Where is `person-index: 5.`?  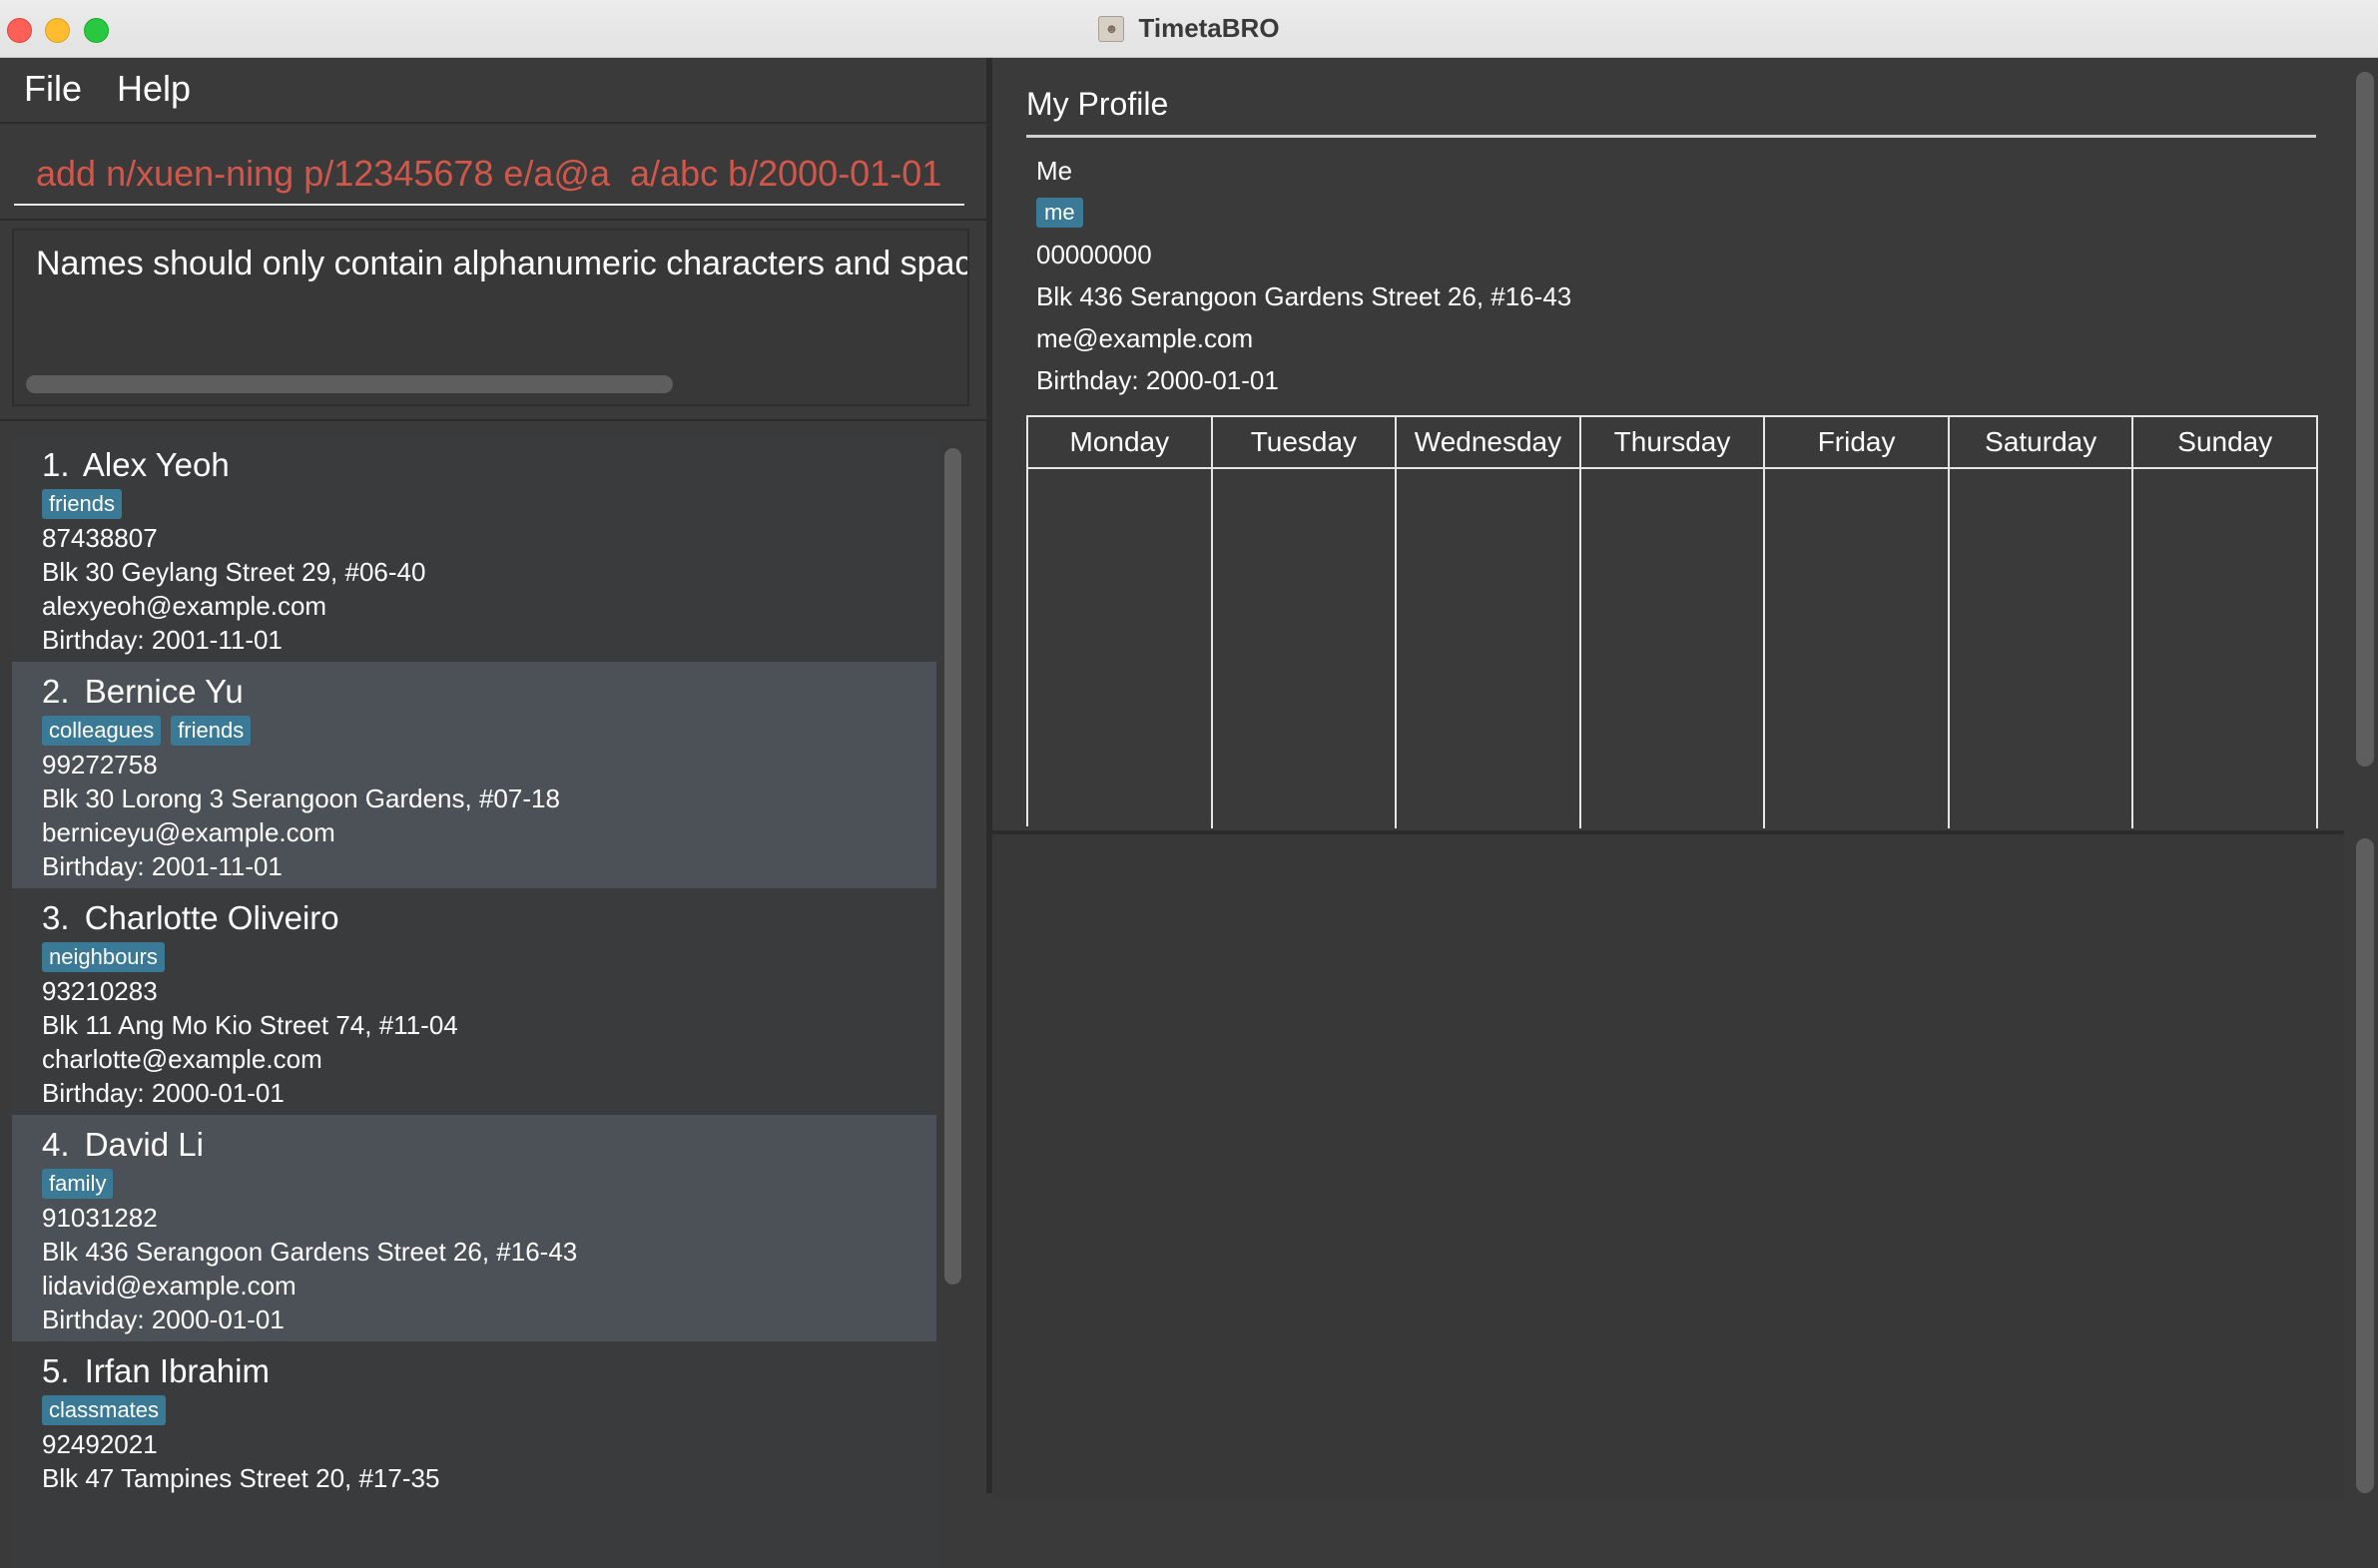
person-index: 5. is located at coordinates (56, 1370).